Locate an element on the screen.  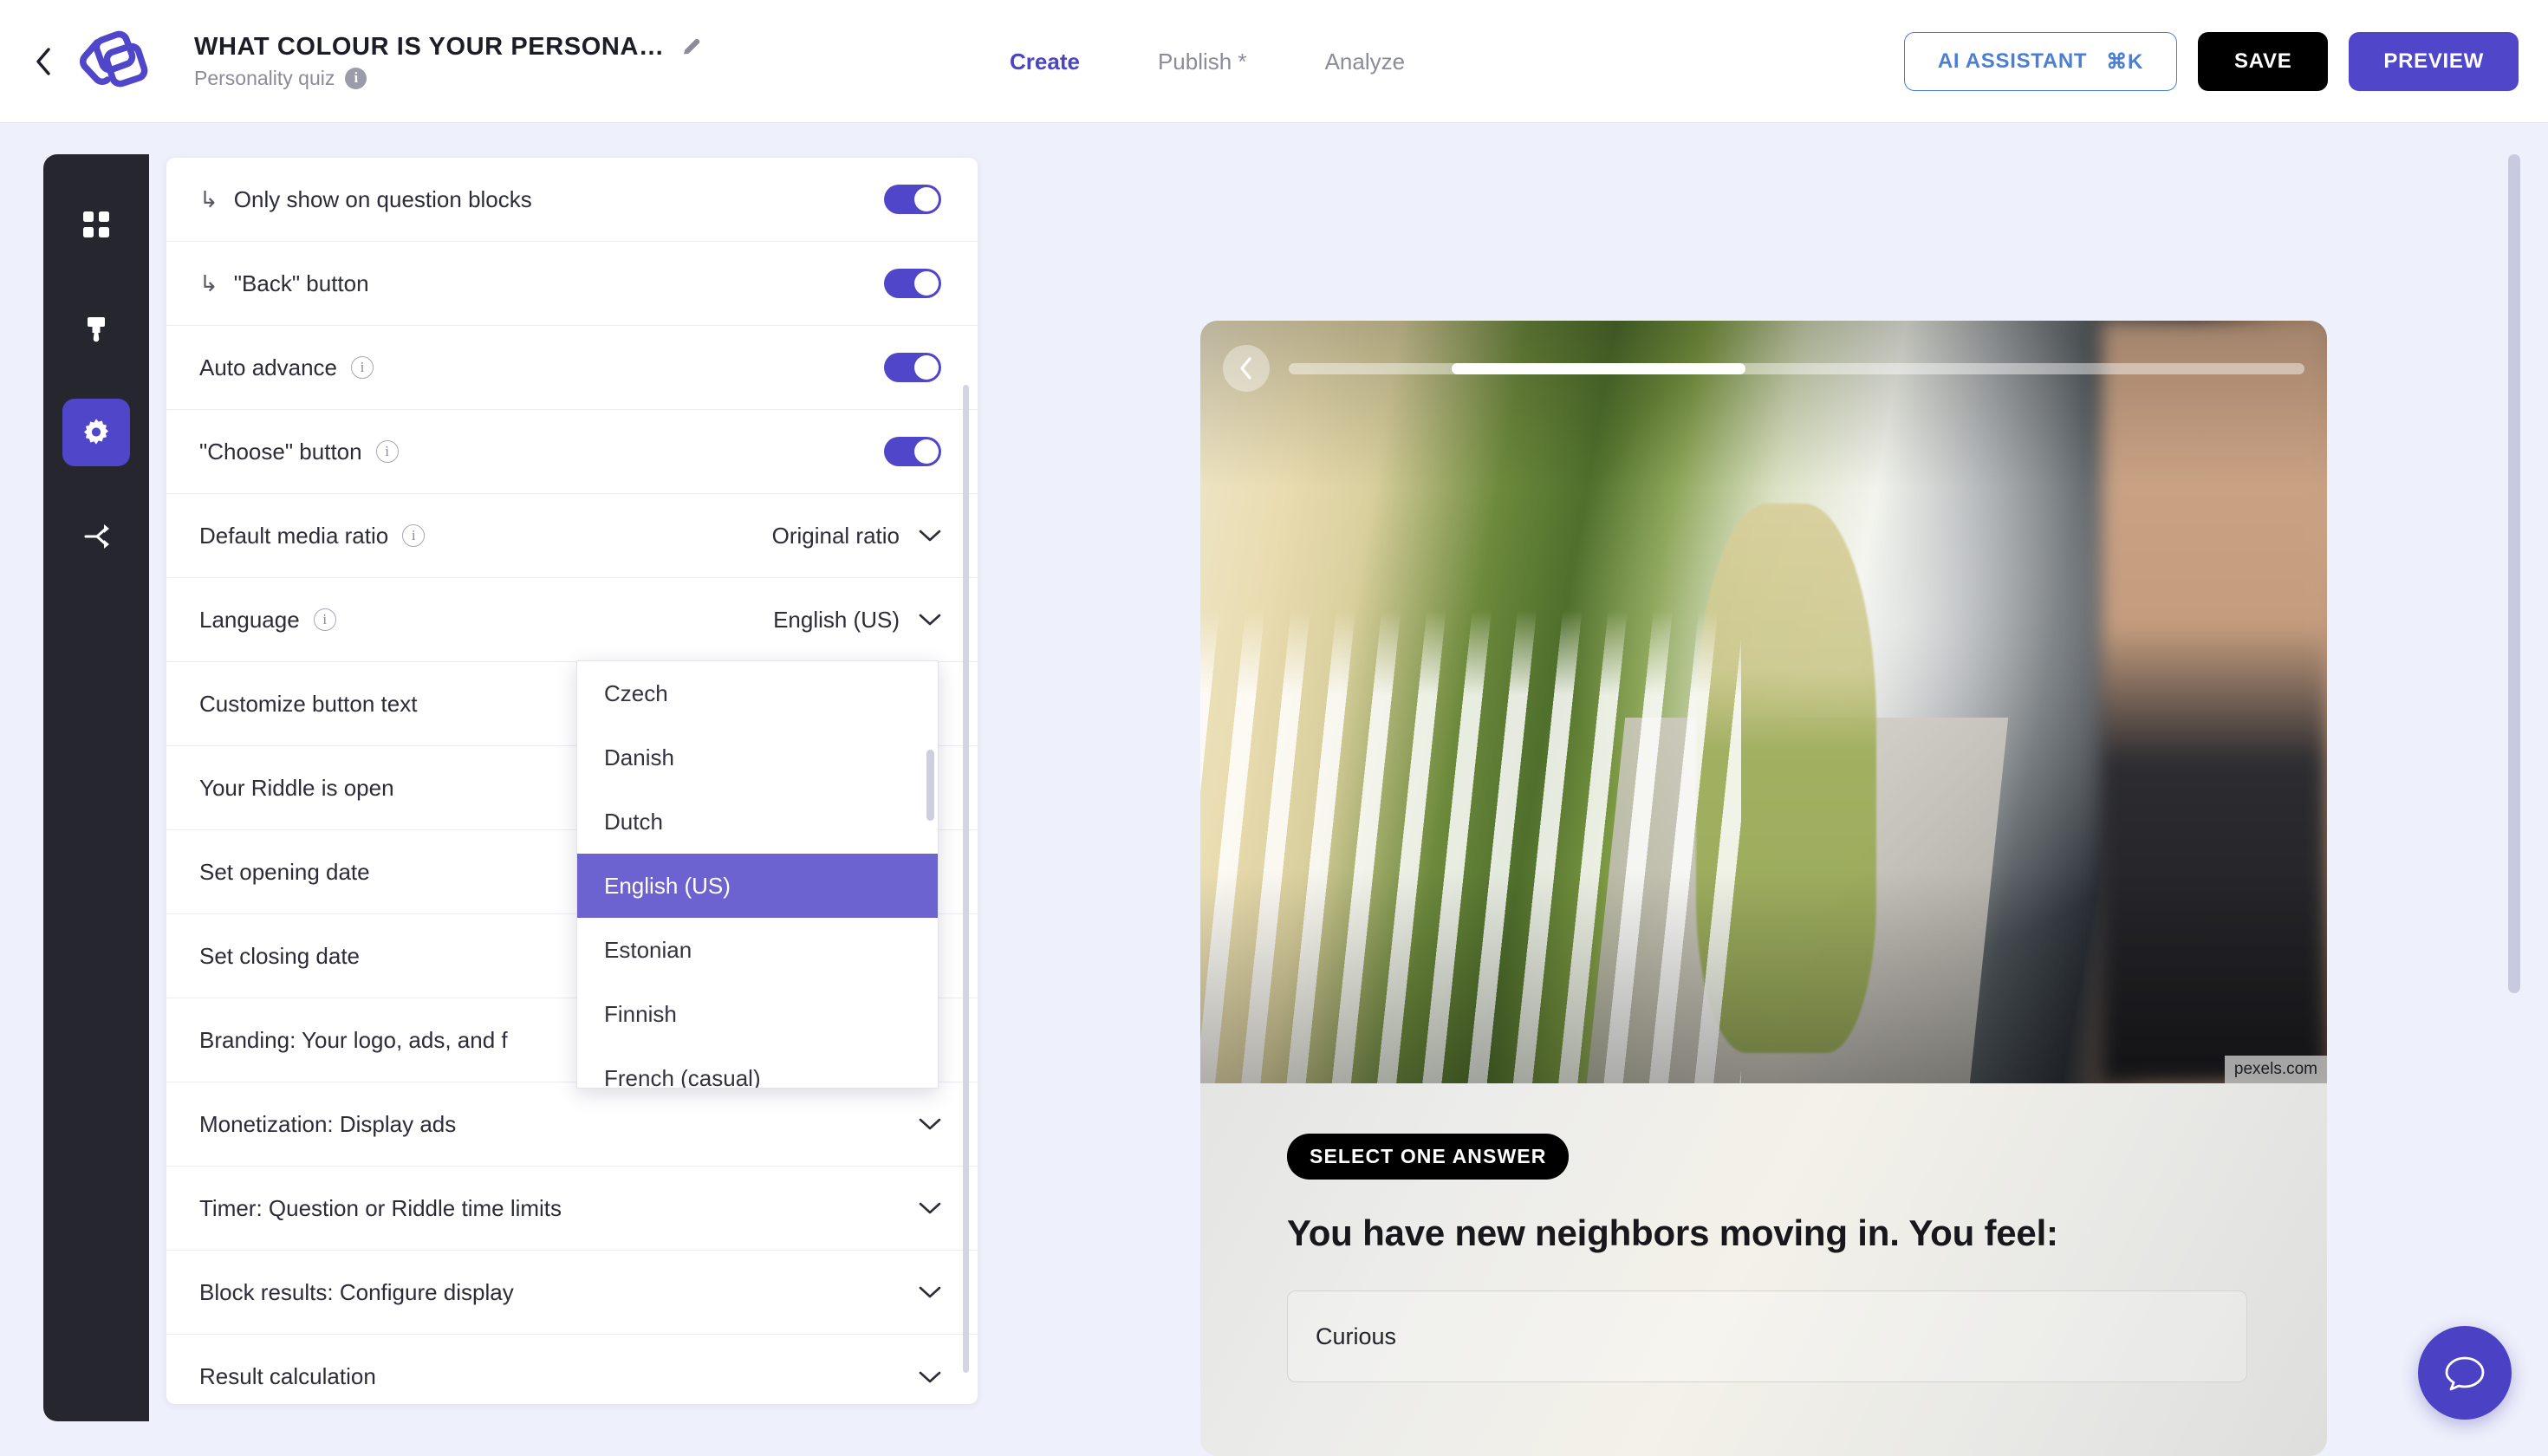
tab-analyze: Analyze is located at coordinates (1365, 62).